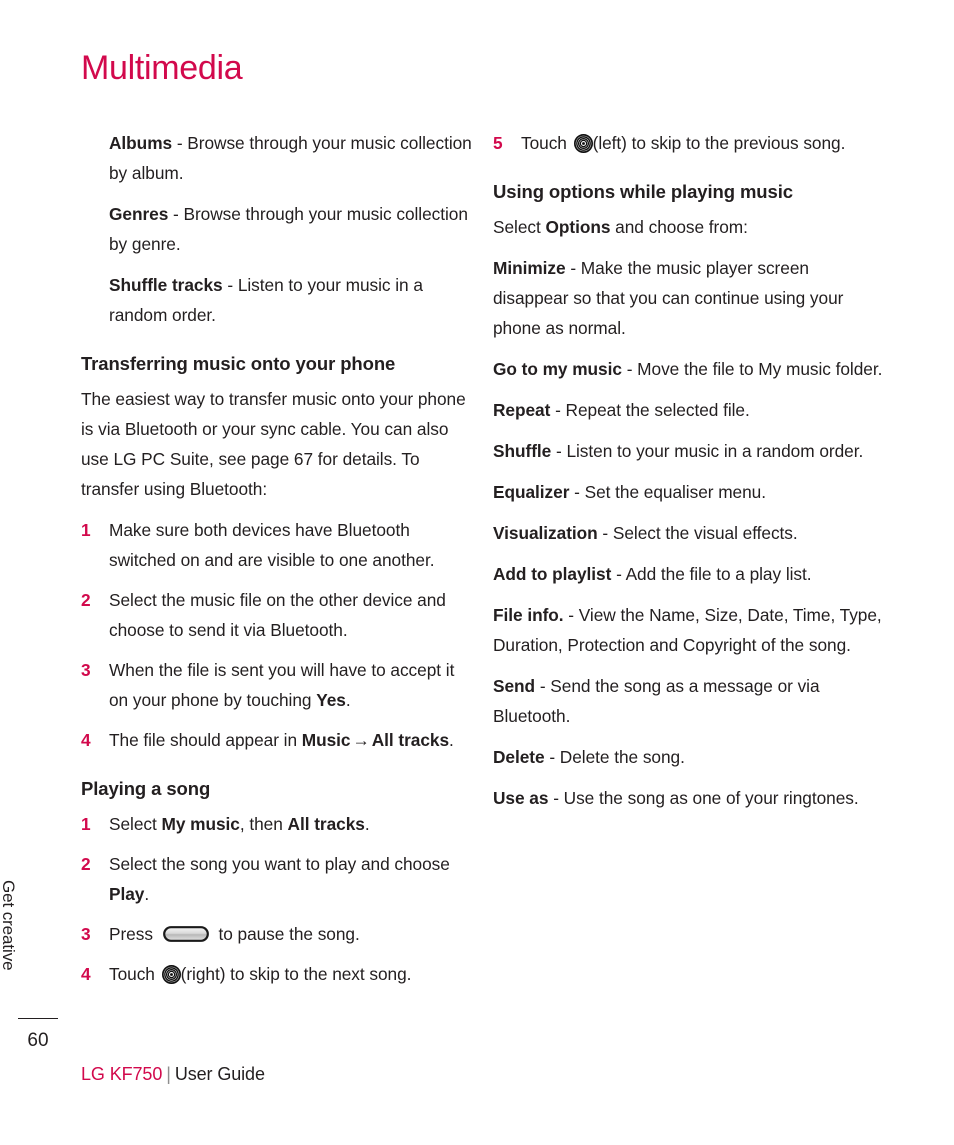 The image size is (954, 1145). What do you see at coordinates (675, 492) in the screenshot?
I see `option-desc-equalizer: Set the equaliser menu.` at bounding box center [675, 492].